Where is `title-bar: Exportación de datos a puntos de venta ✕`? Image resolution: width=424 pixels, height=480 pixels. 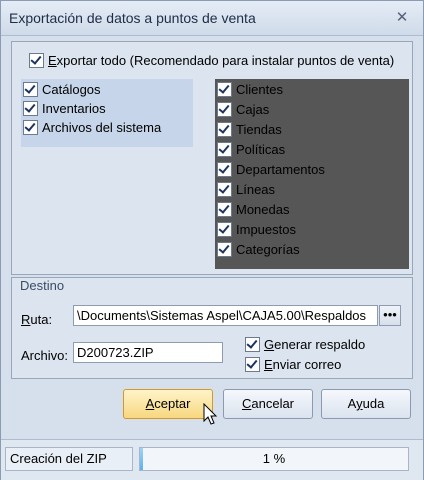 title-bar: Exportación de datos a puntos de venta ✕ is located at coordinates (212, 18).